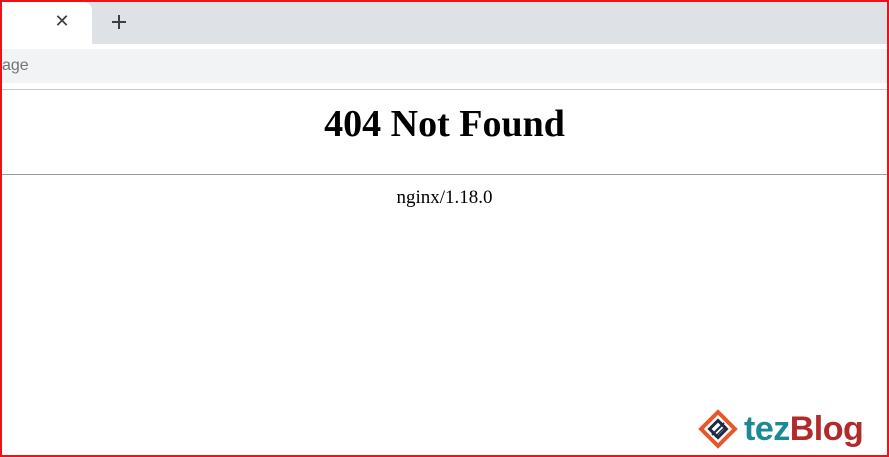 This screenshot has height=457, width=889. Describe the element at coordinates (444, 174) in the screenshot. I see `horizontal-rule` at that location.